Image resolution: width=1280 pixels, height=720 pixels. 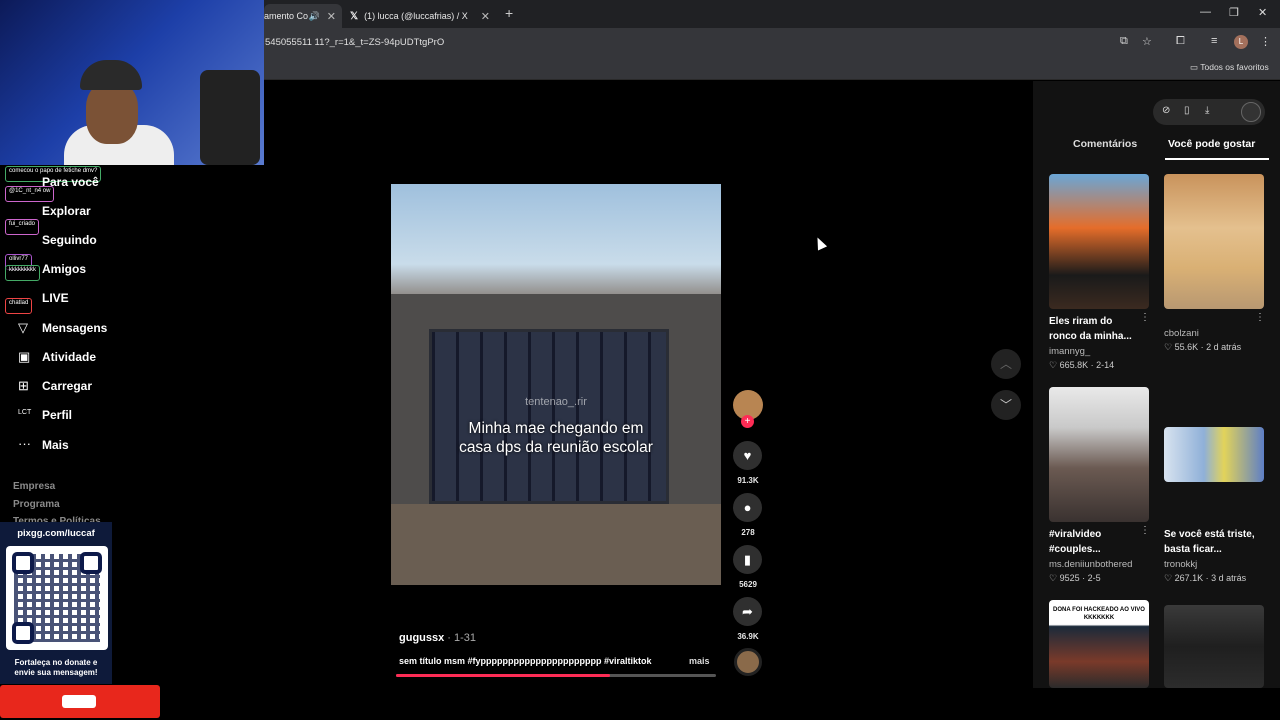 What do you see at coordinates (699, 661) in the screenshot?
I see `more-link: mais` at bounding box center [699, 661].